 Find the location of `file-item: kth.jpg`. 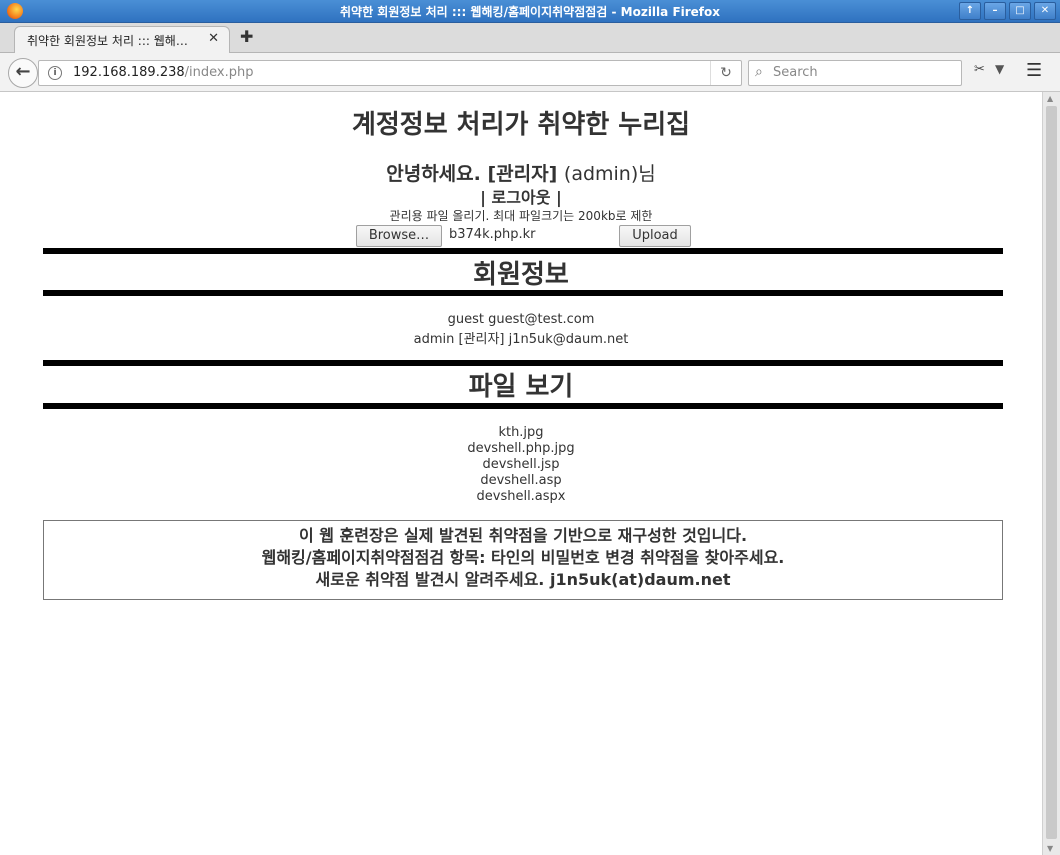

file-item: kth.jpg is located at coordinates (521, 432).